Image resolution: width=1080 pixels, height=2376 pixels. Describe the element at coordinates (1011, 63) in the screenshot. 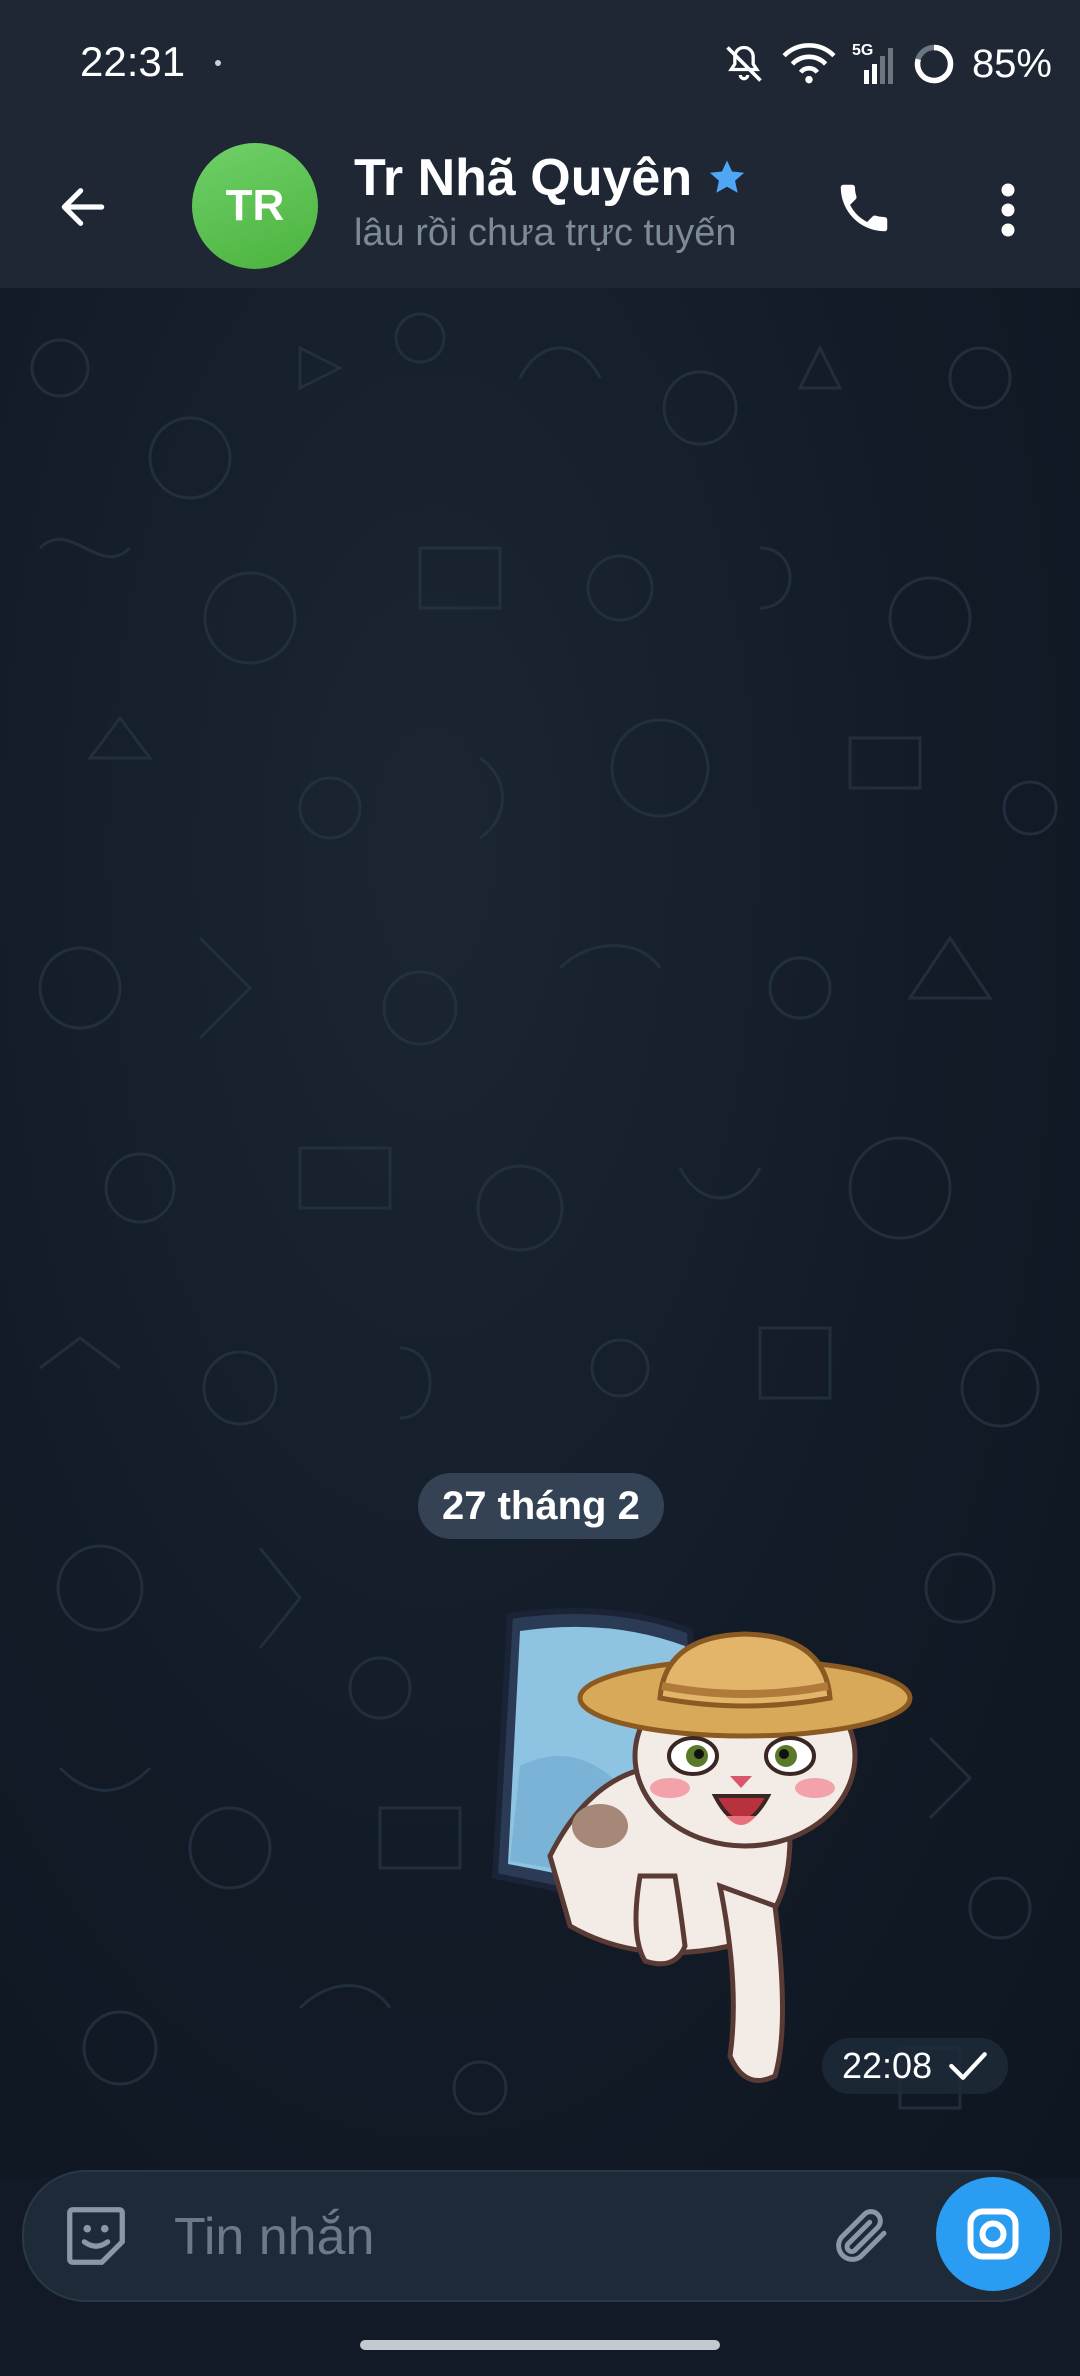

I see `battery-percent: 85%` at that location.